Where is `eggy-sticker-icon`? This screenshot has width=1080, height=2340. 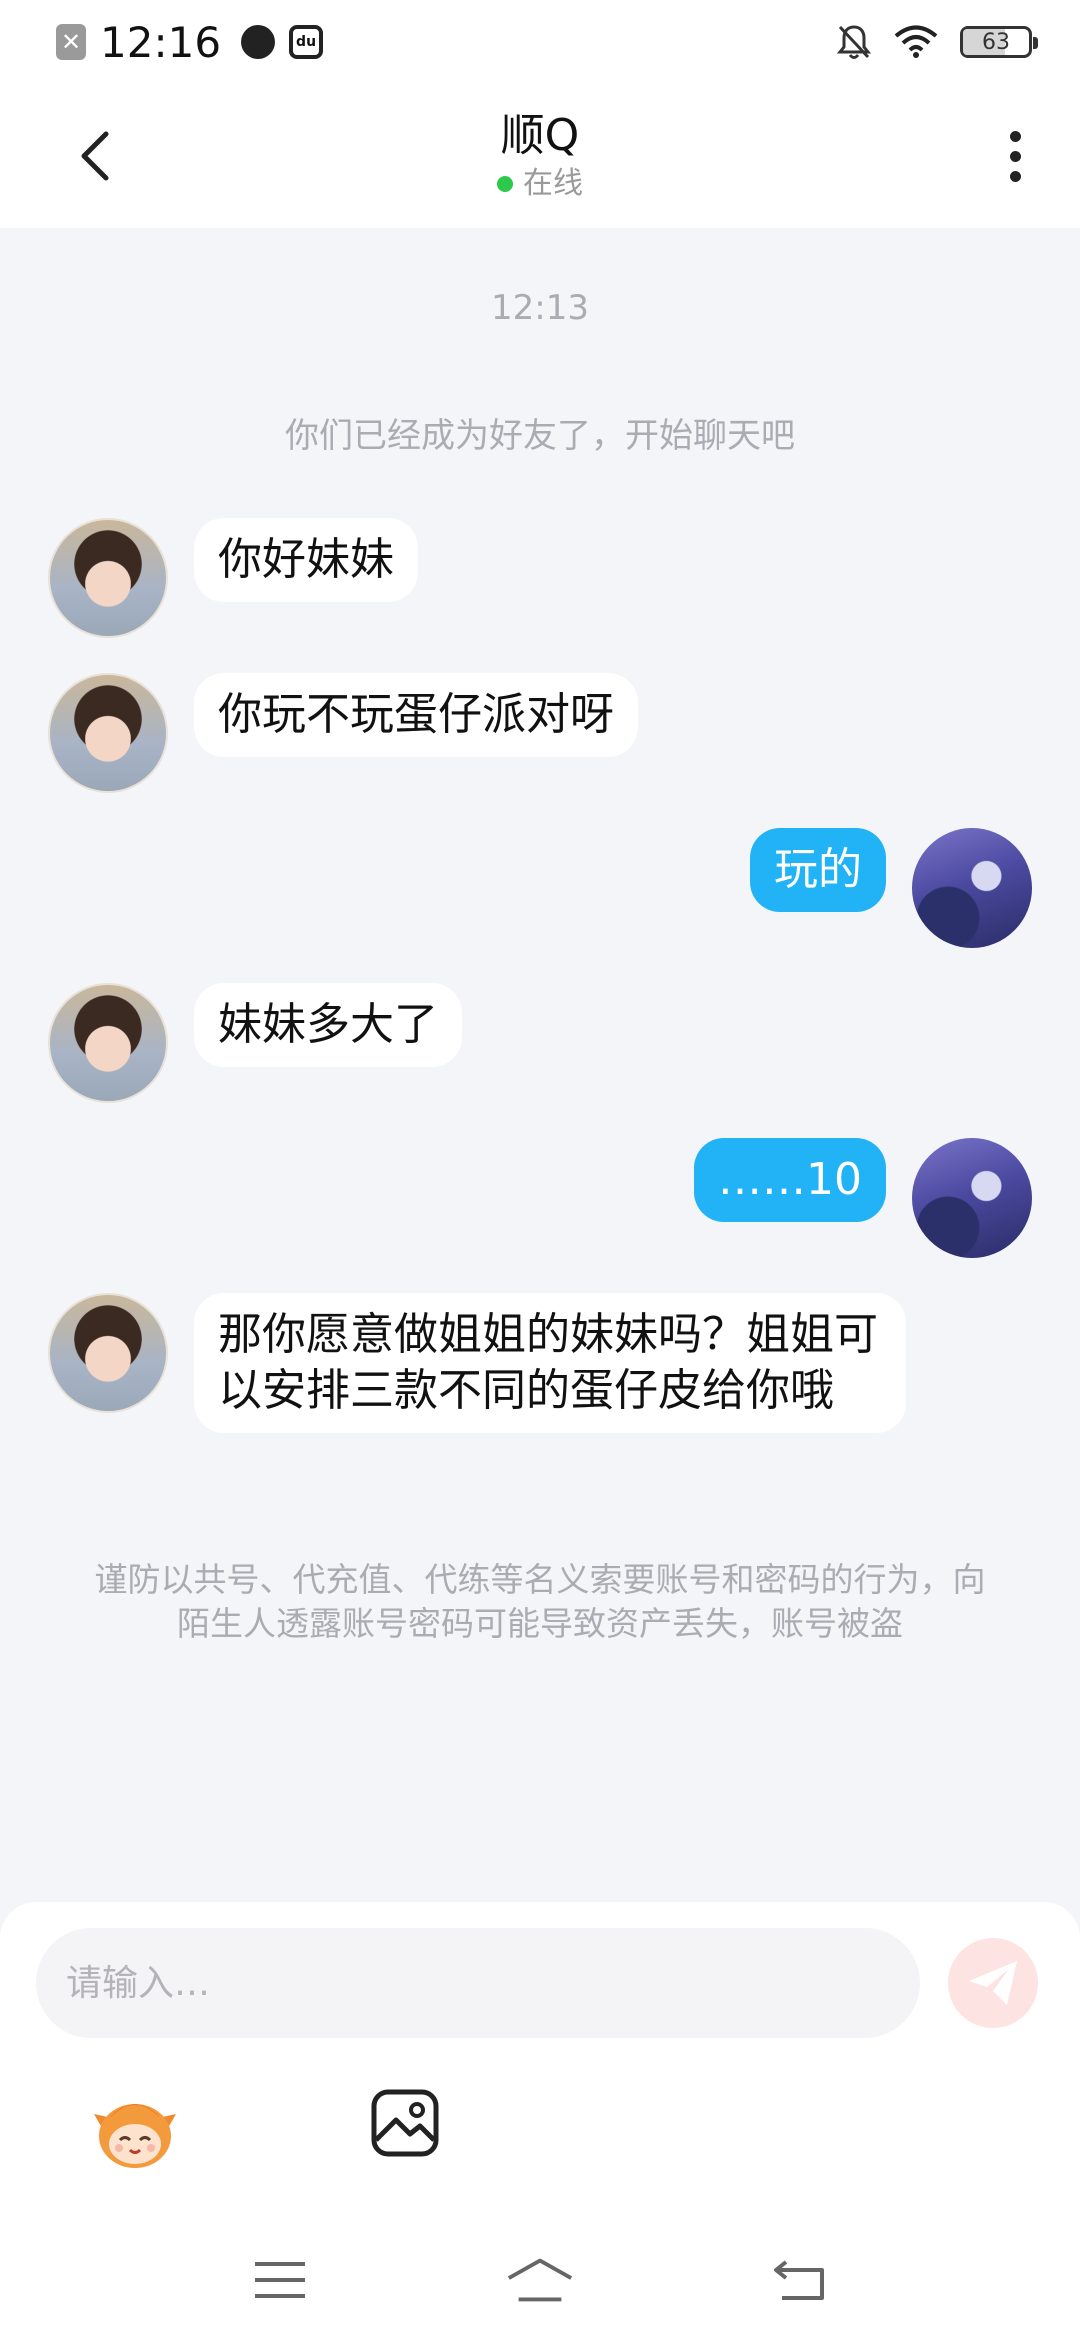 eggy-sticker-icon is located at coordinates (135, 2136).